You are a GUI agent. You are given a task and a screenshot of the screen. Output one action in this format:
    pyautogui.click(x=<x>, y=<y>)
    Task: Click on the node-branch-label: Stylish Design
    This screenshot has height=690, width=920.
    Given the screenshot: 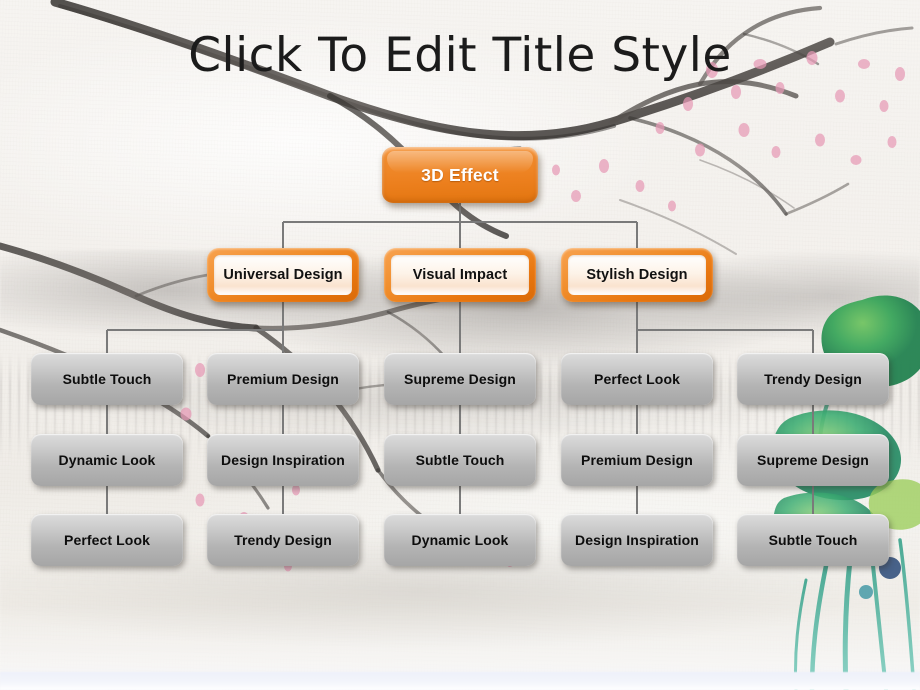 What is the action you would take?
    pyautogui.click(x=637, y=275)
    